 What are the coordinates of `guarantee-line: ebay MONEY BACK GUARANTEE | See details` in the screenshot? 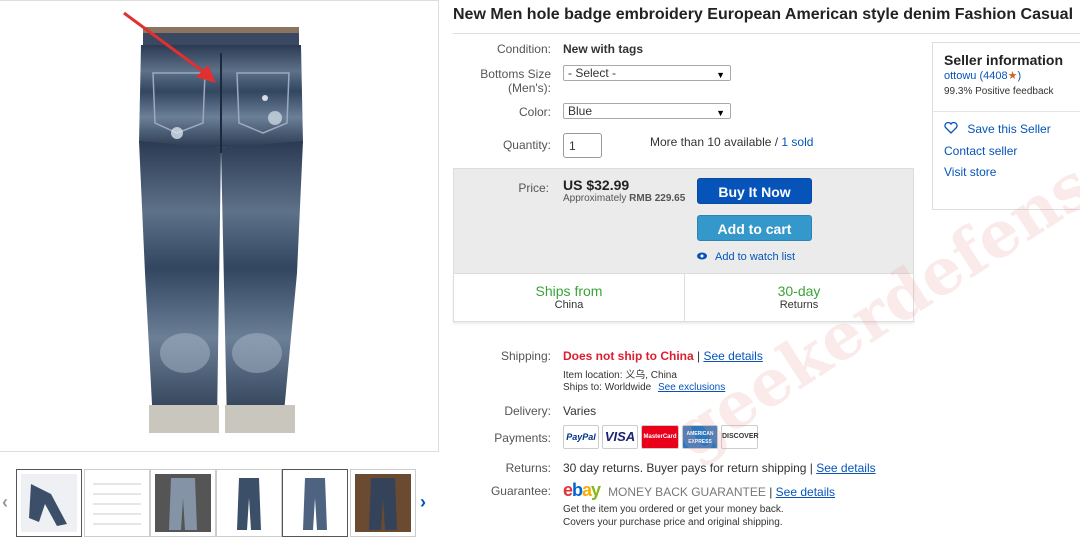 It's located at (699, 490).